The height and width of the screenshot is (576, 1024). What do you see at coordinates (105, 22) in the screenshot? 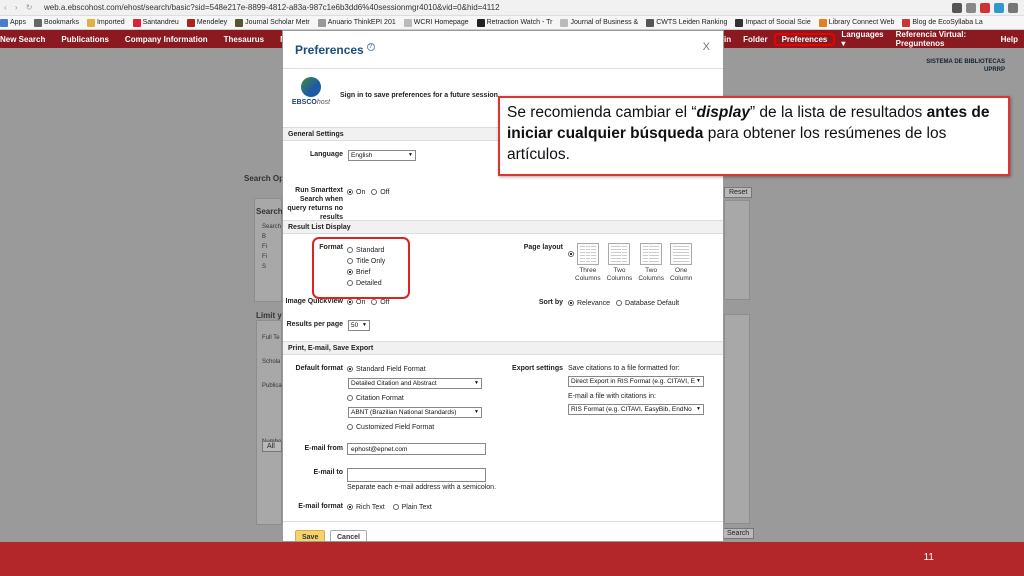
I see `bookmark-item: Imported` at bounding box center [105, 22].